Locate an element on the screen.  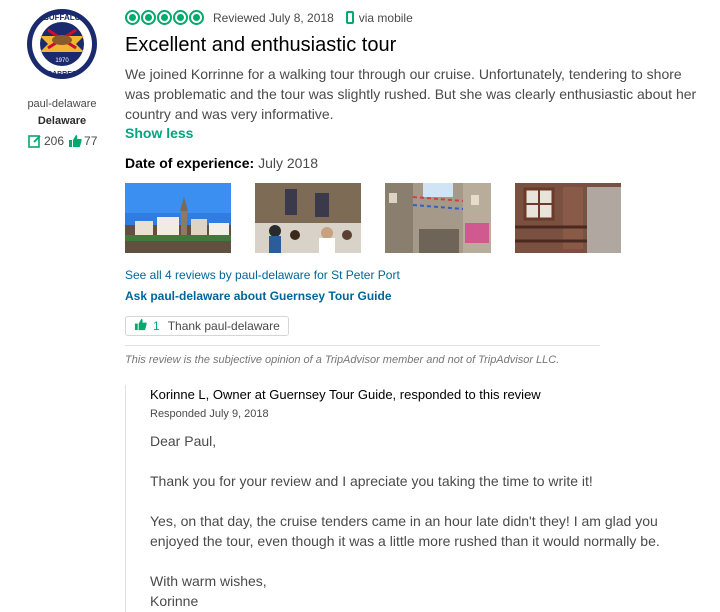
thumbs-up-icon is located at coordinates (140, 326).